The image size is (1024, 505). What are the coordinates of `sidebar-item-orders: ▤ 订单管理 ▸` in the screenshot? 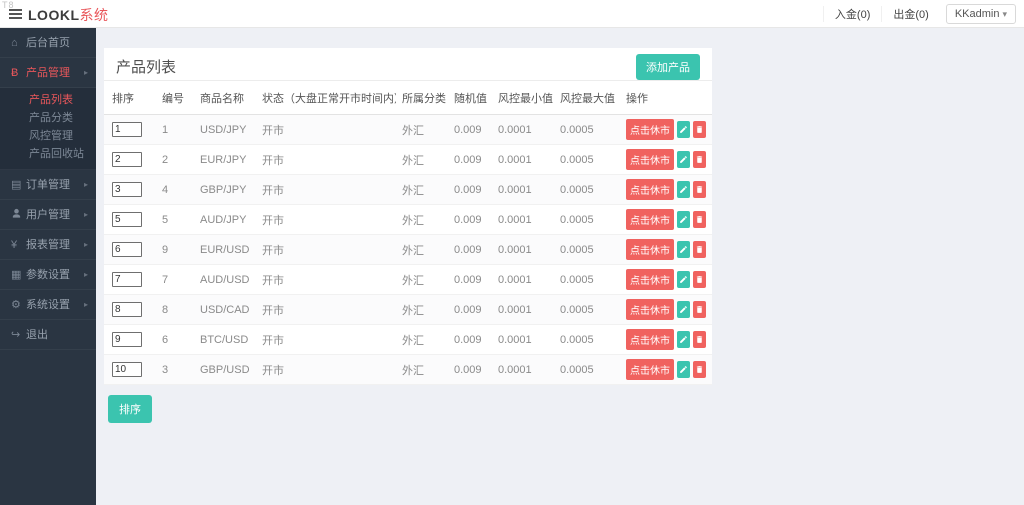 It's located at (48, 185).